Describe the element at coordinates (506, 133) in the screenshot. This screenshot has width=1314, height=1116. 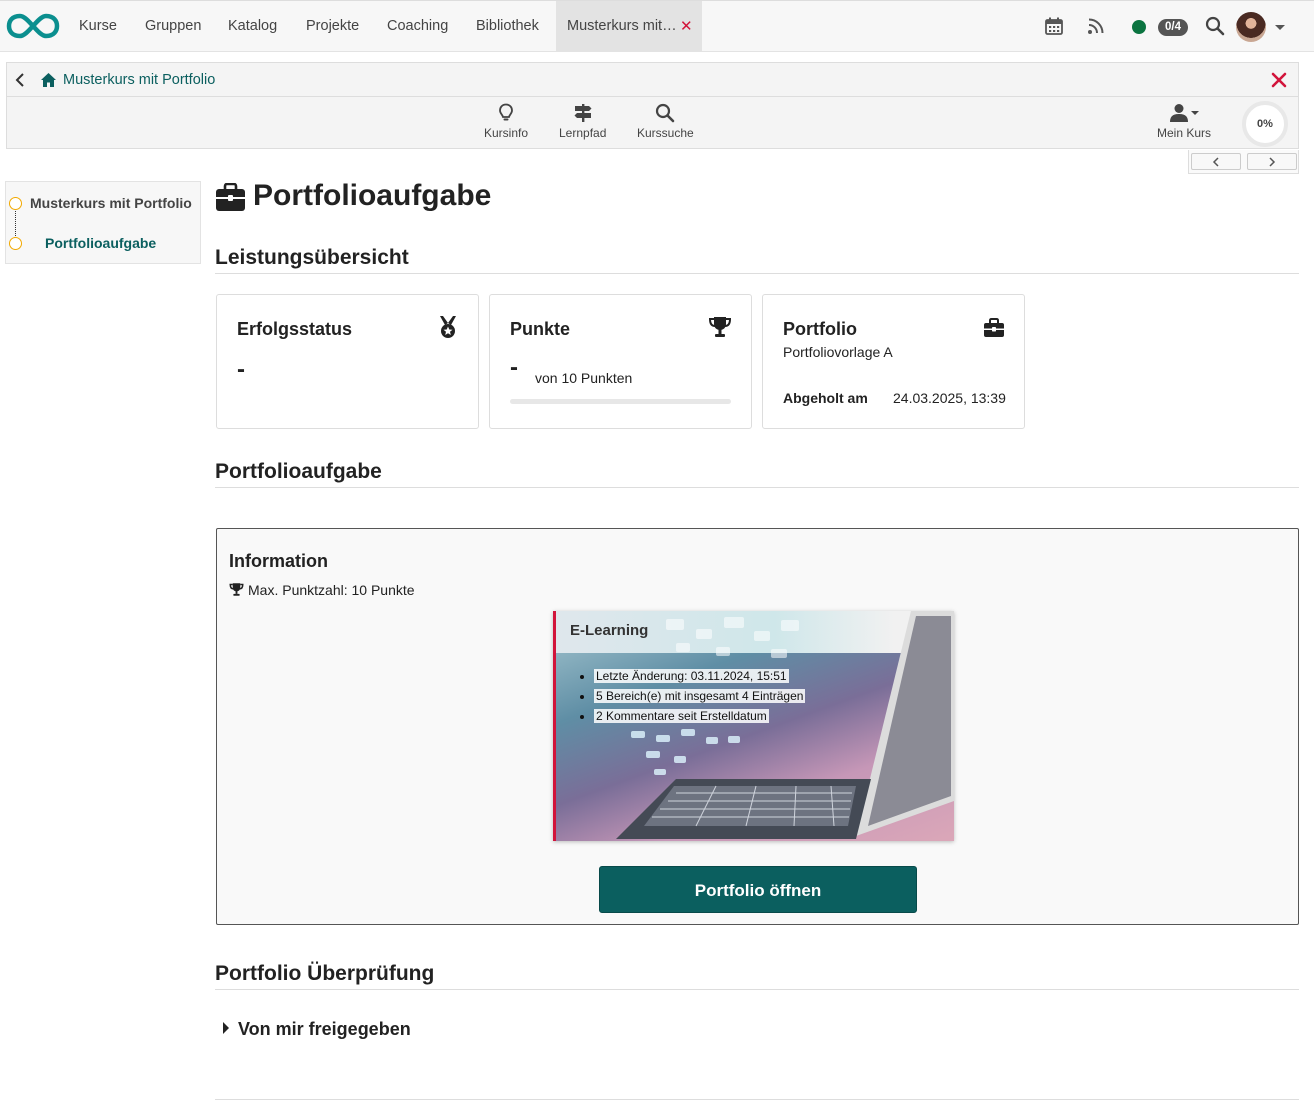
I see `tool-kursinfo-label: Kursinfo` at that location.